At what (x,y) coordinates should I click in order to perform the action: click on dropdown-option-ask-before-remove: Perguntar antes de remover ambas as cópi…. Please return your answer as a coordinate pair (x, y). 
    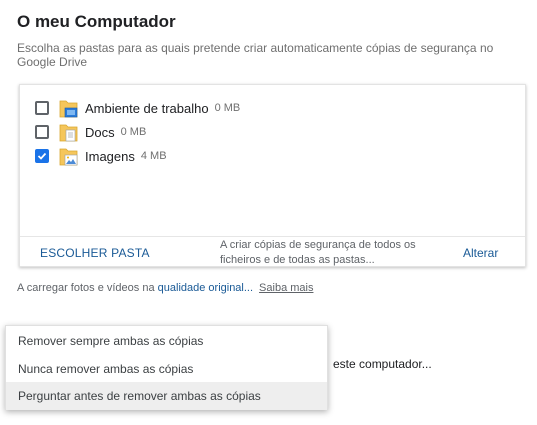
    Looking at the image, I should click on (166, 396).